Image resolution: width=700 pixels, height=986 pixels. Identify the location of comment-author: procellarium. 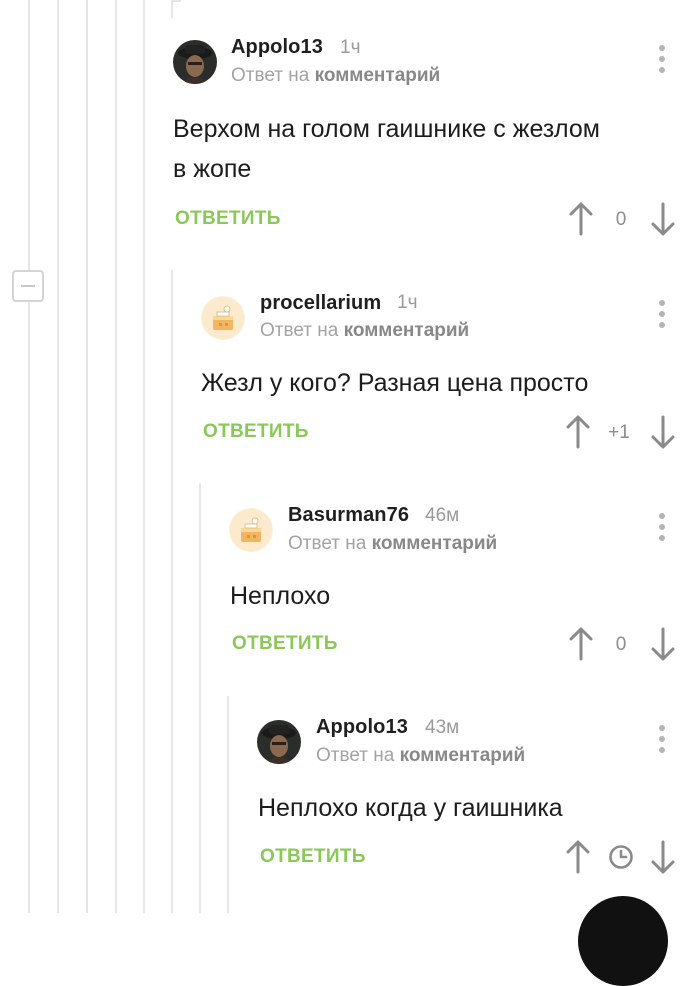
(320, 303).